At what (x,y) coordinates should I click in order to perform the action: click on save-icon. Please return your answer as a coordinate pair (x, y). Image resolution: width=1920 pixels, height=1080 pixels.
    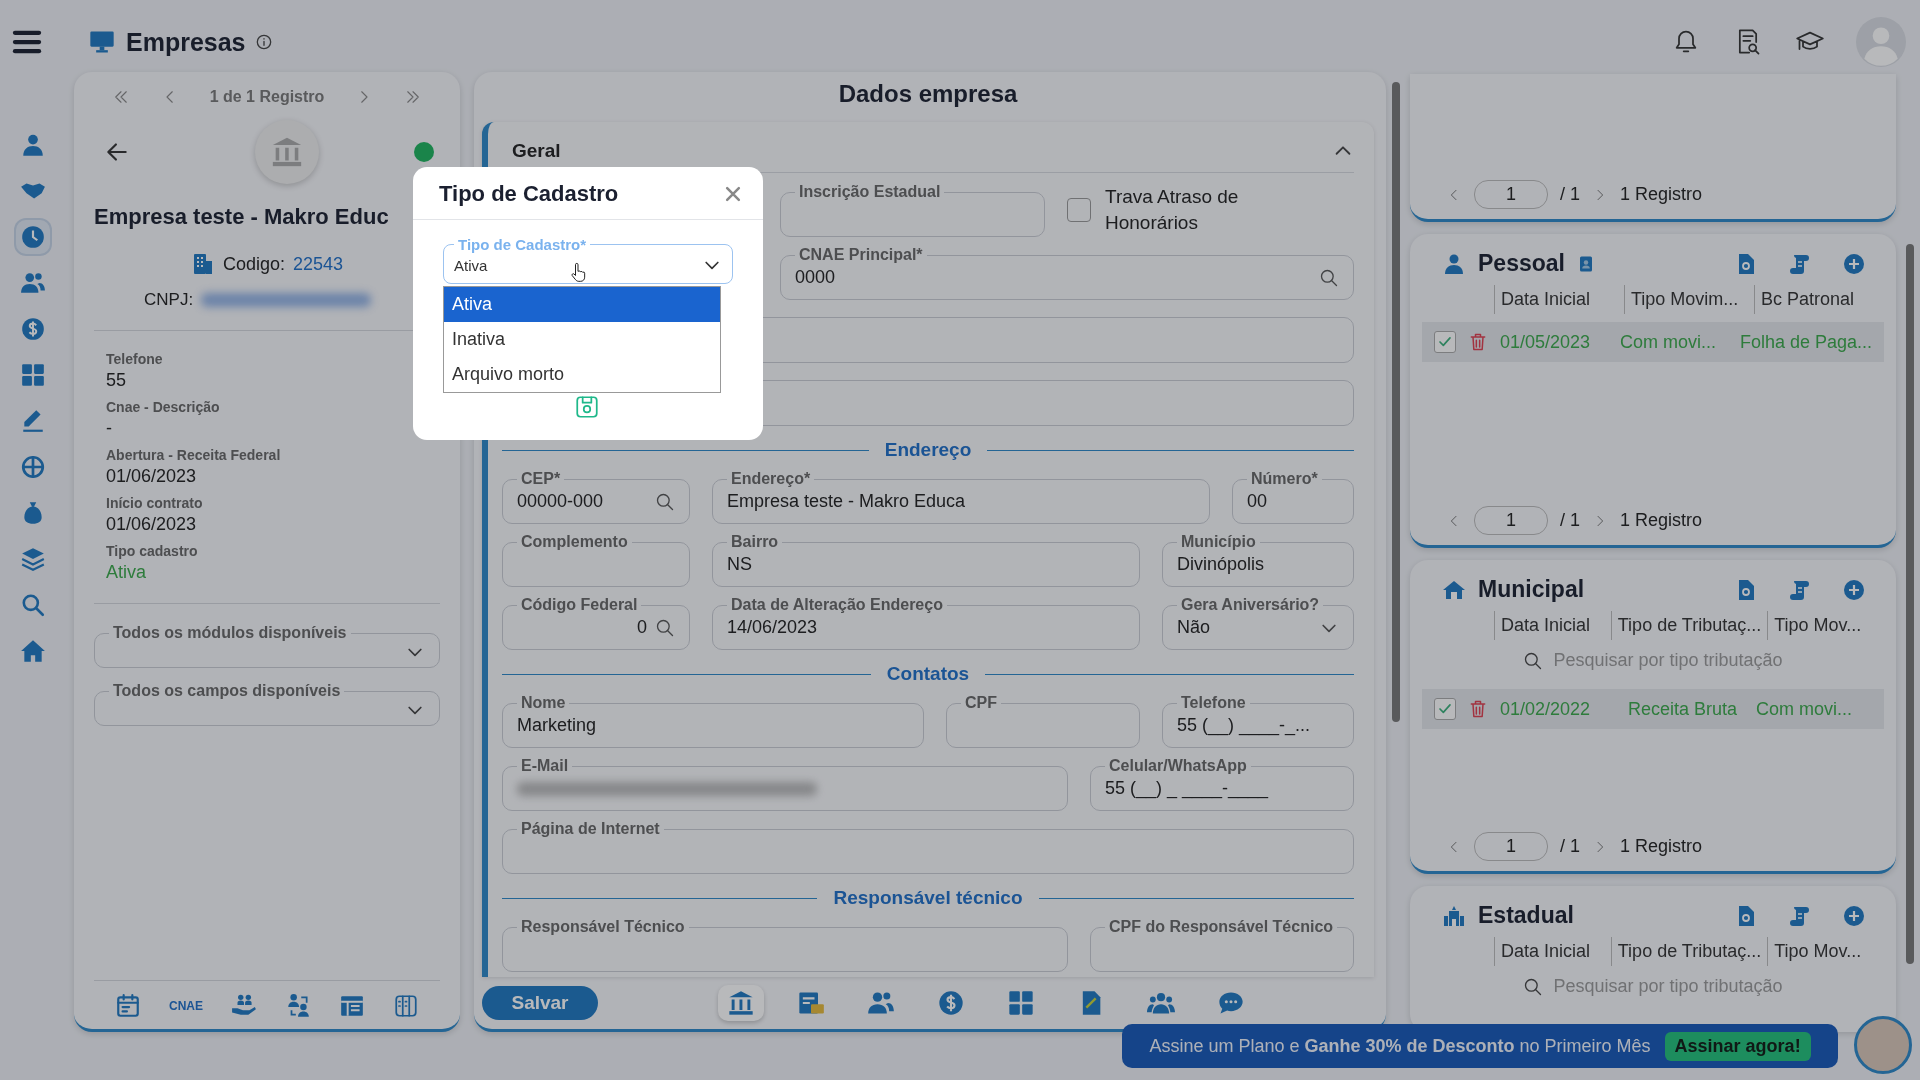
    Looking at the image, I should click on (587, 407).